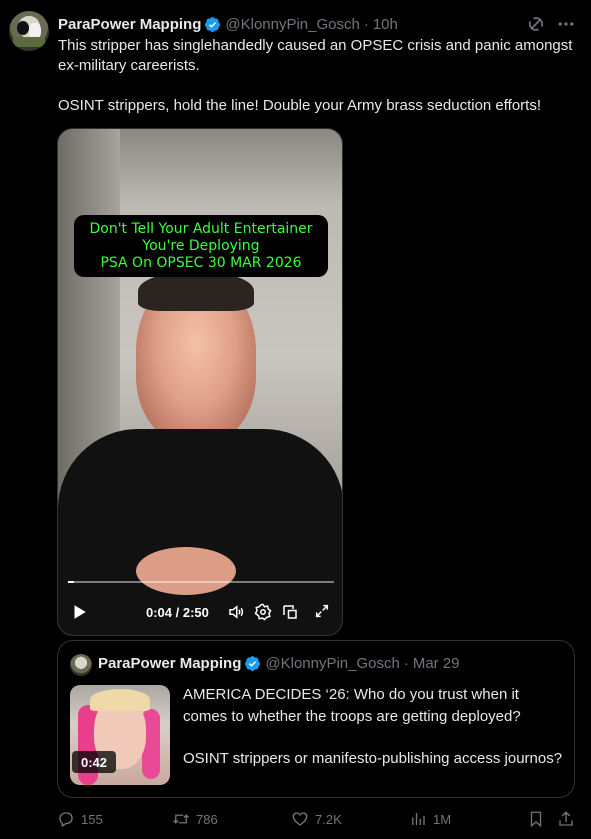  I want to click on repost-icon, so click(181, 819).